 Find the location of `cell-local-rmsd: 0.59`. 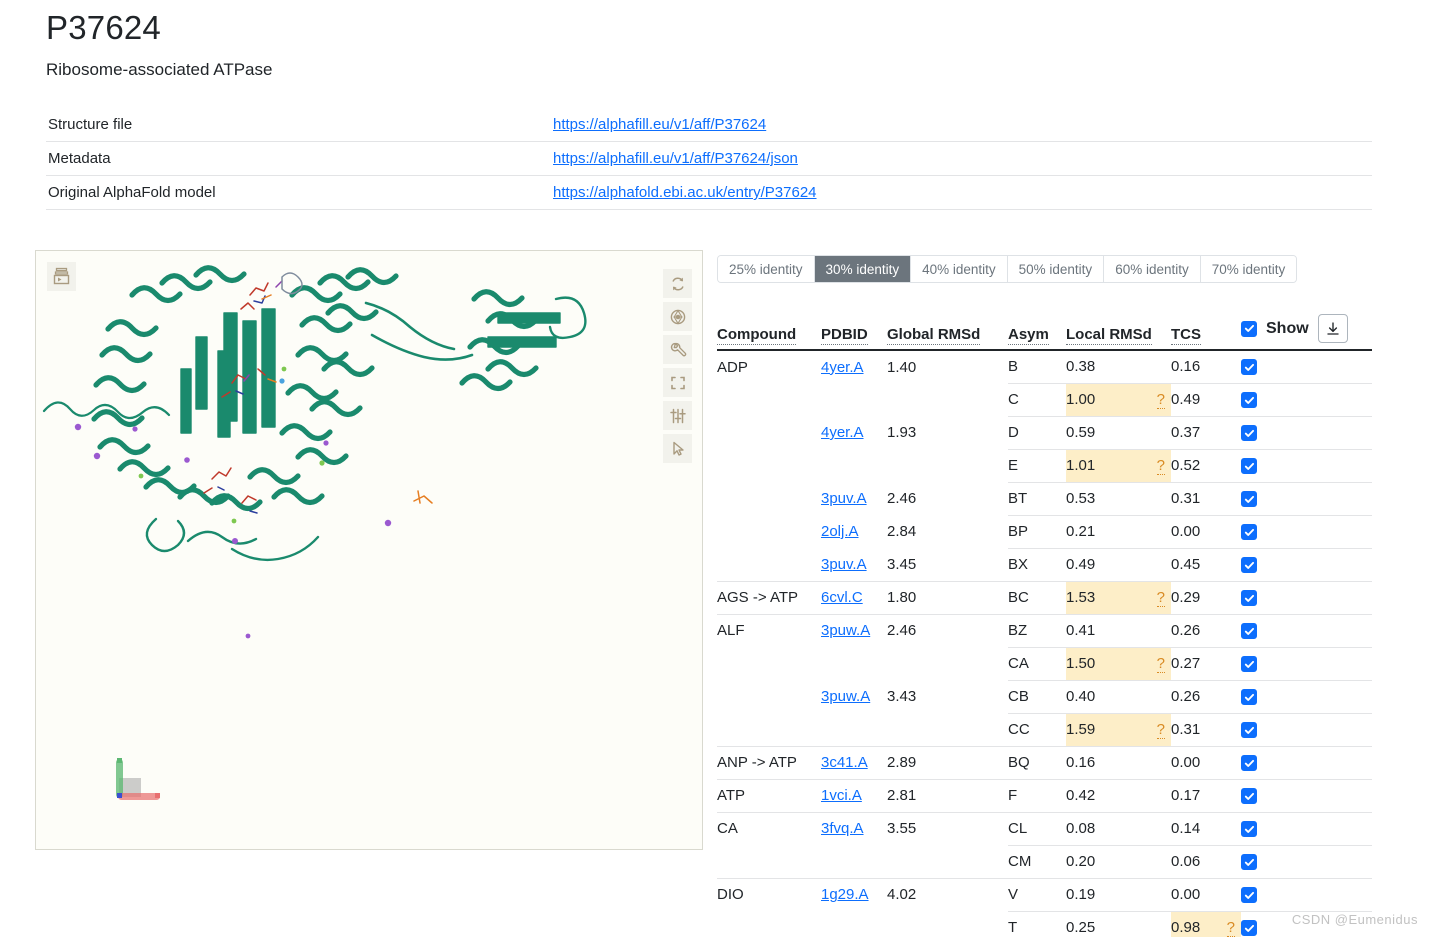

cell-local-rmsd: 0.59 is located at coordinates (1118, 432).